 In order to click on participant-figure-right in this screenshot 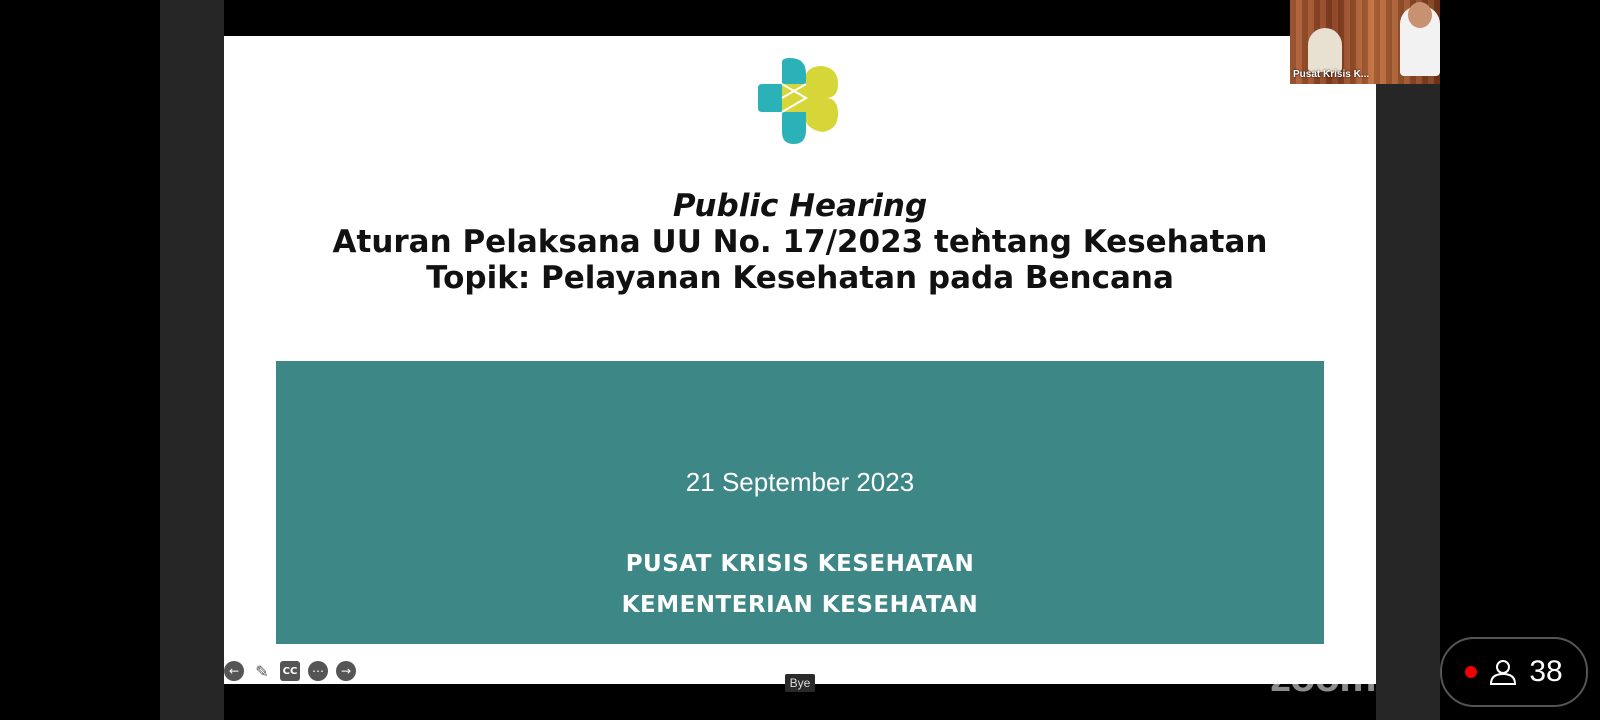, I will do `click(1420, 39)`.